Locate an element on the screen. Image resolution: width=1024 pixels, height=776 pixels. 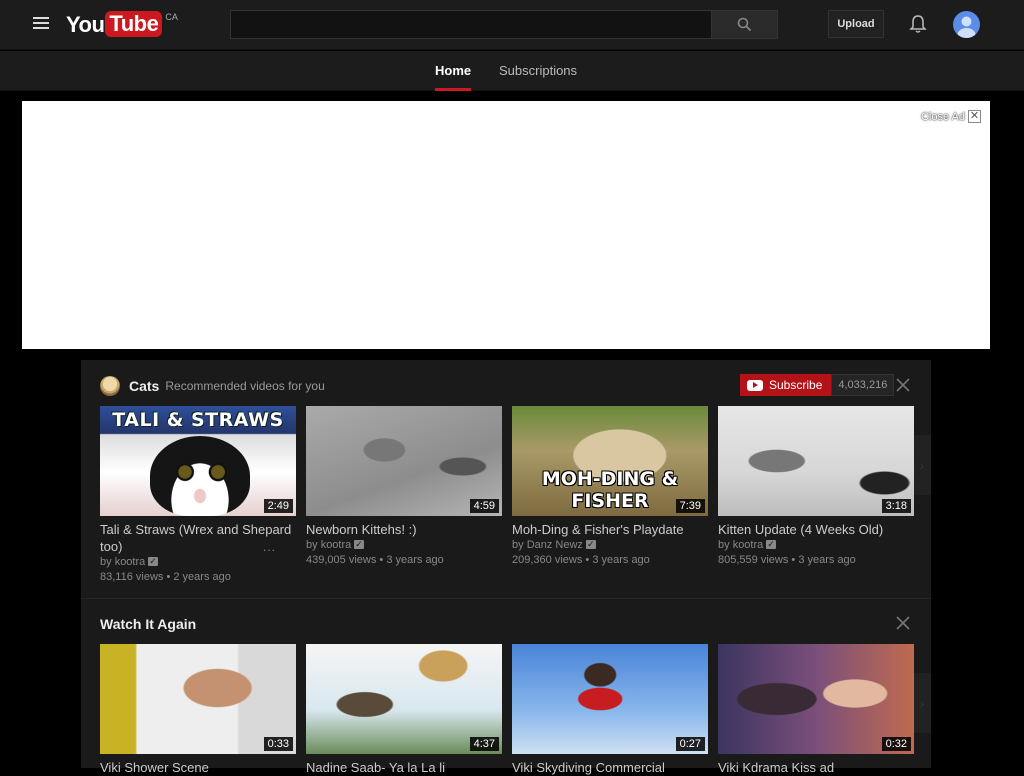
tab-home: Home is located at coordinates (453, 71).